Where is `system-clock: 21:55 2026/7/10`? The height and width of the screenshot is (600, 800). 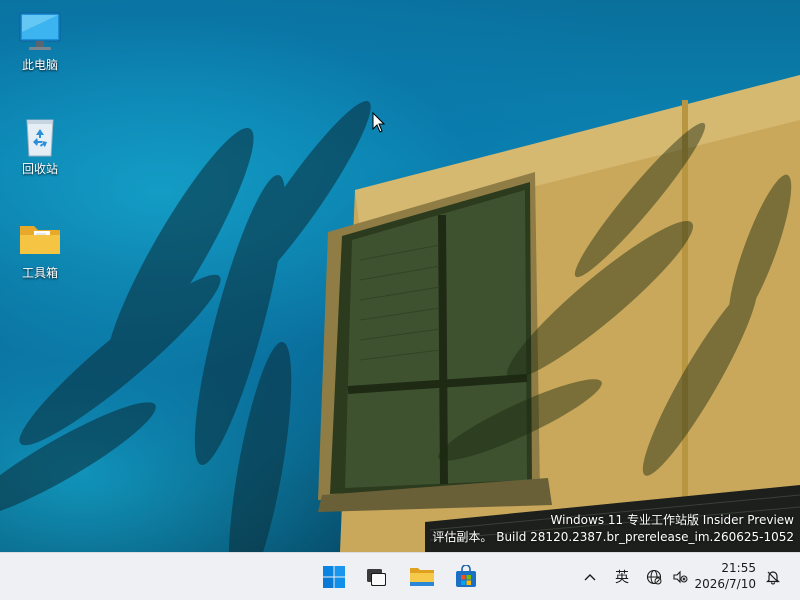 system-clock: 21:55 2026/7/10 is located at coordinates (725, 576).